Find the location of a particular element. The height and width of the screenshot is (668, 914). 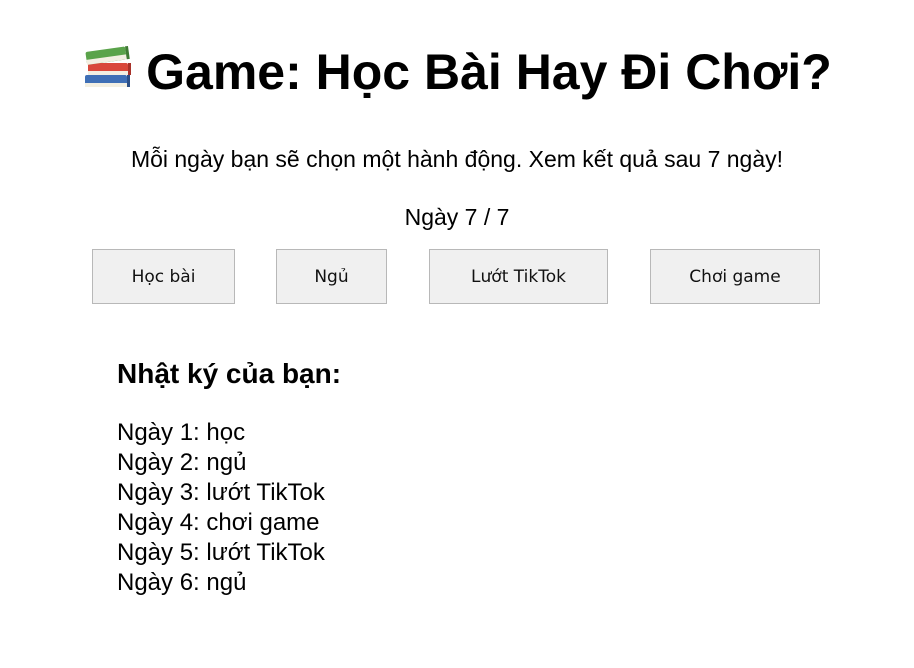

page-title-text: Game: Học Bài Hay Đi Chơi? is located at coordinates (489, 72).